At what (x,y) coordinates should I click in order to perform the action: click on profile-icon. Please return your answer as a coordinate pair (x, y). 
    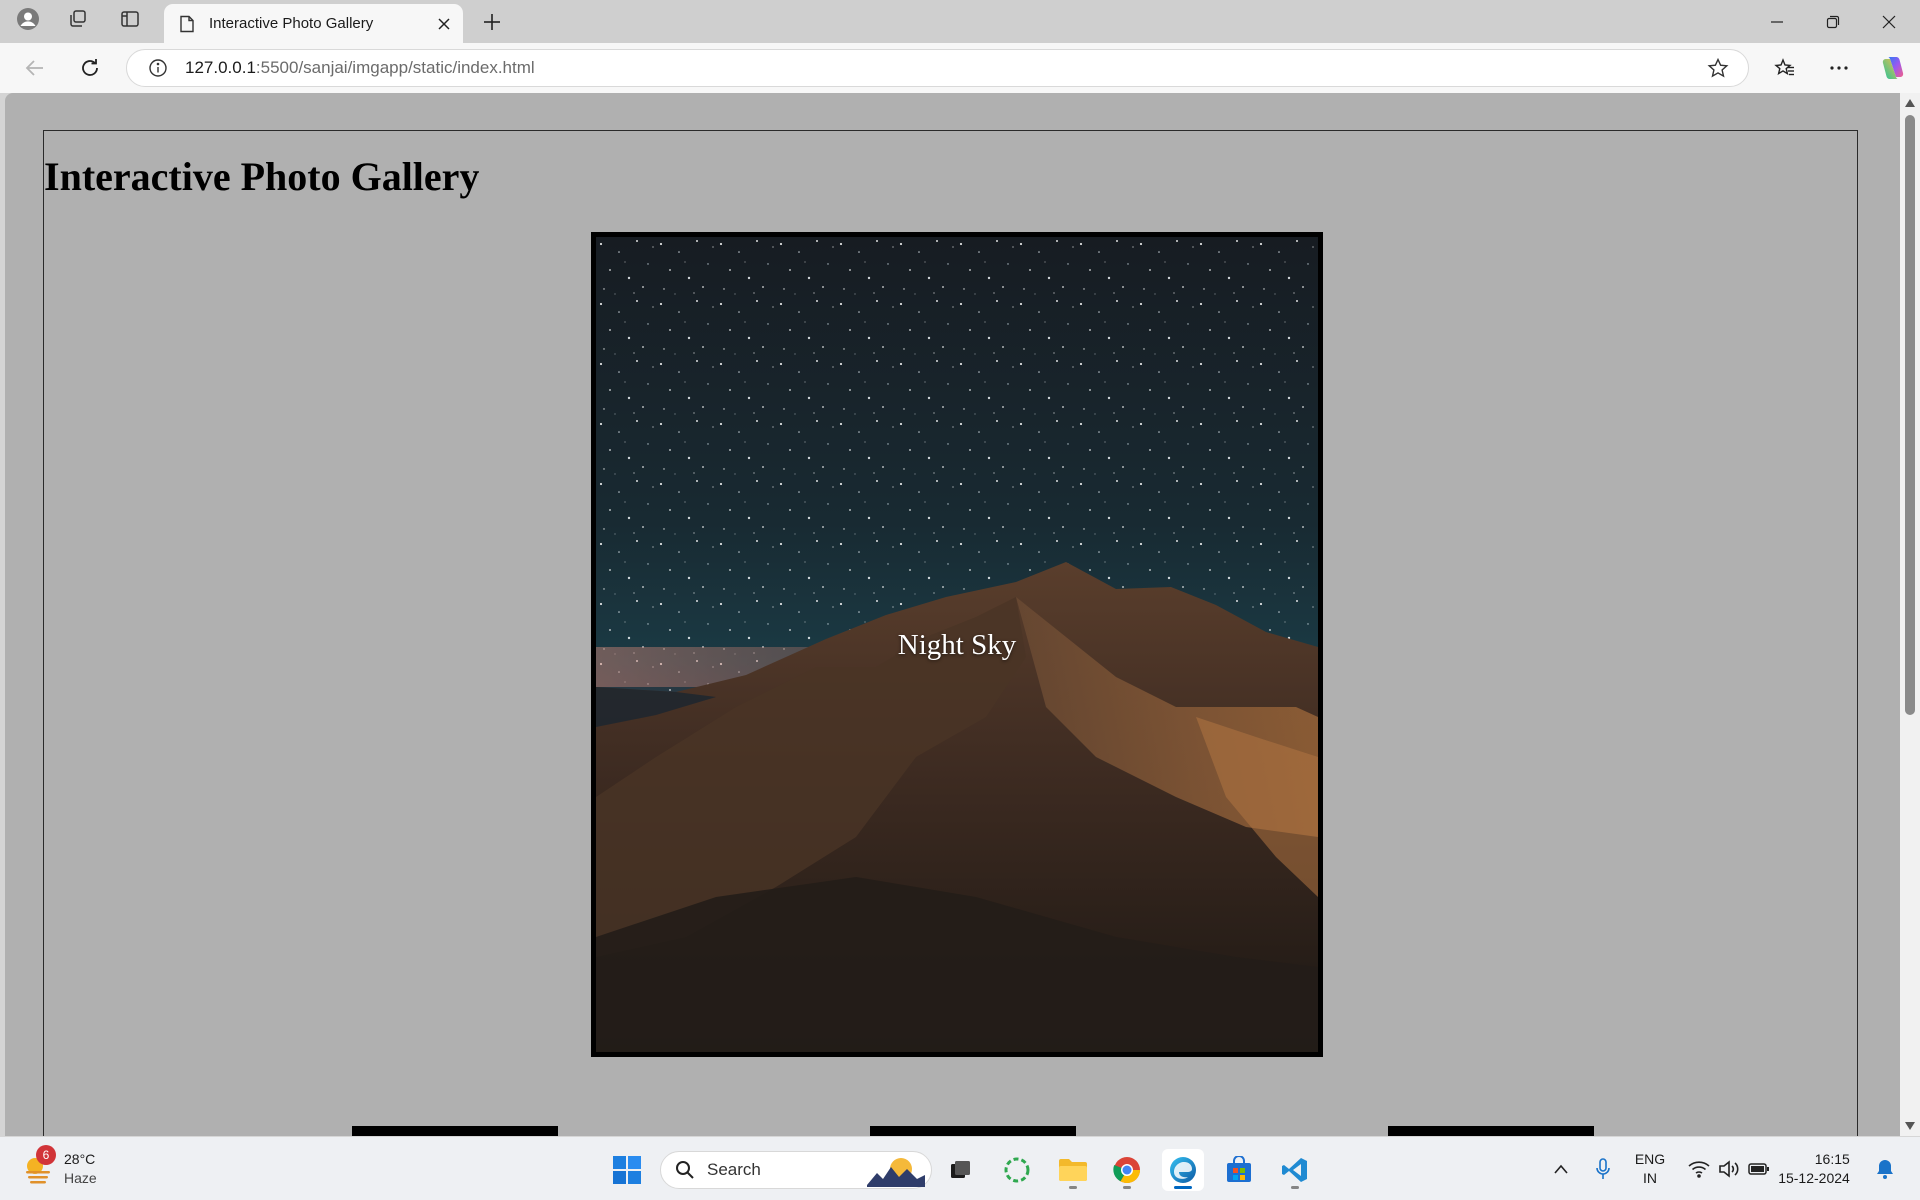
    Looking at the image, I should click on (28, 21).